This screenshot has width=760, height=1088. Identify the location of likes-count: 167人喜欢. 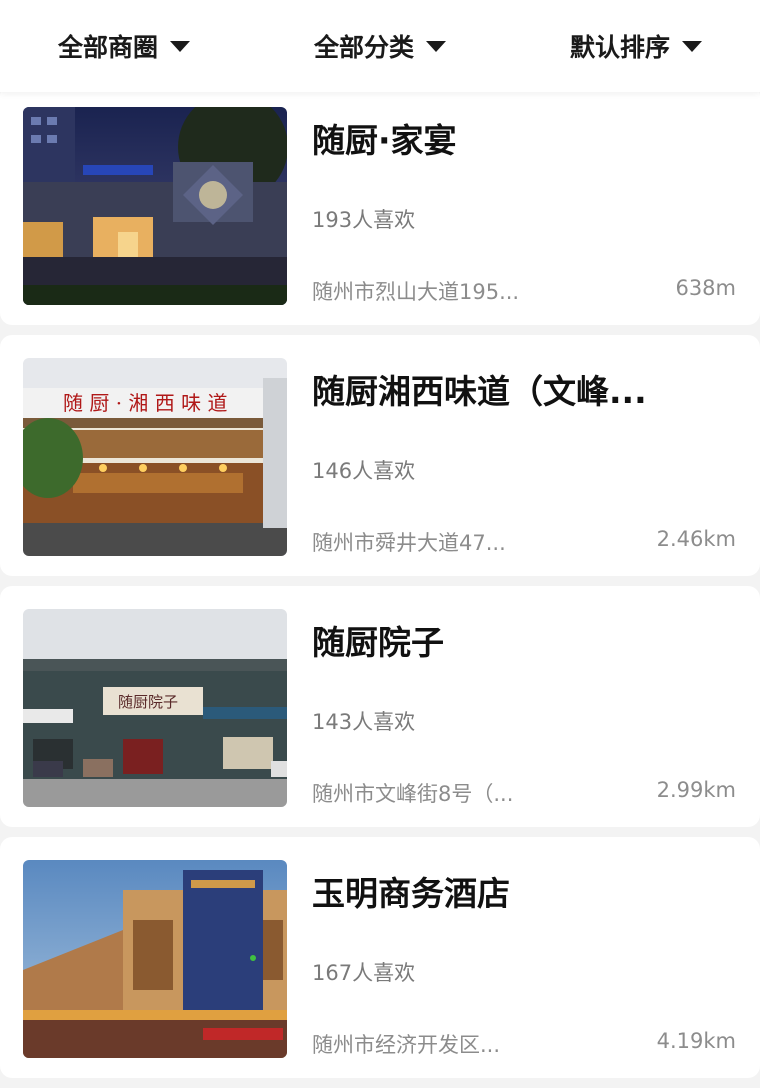
(364, 973).